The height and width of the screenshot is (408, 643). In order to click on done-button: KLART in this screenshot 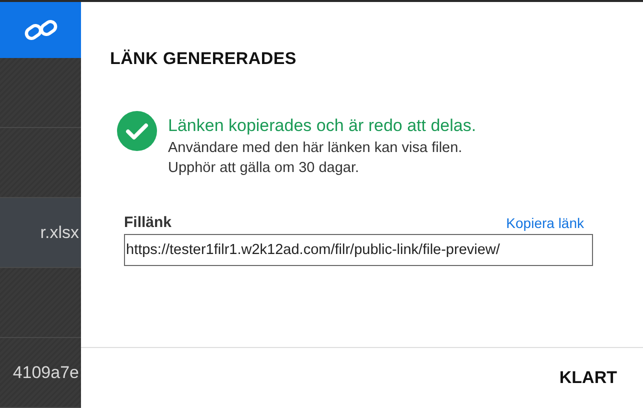, I will do `click(588, 378)`.